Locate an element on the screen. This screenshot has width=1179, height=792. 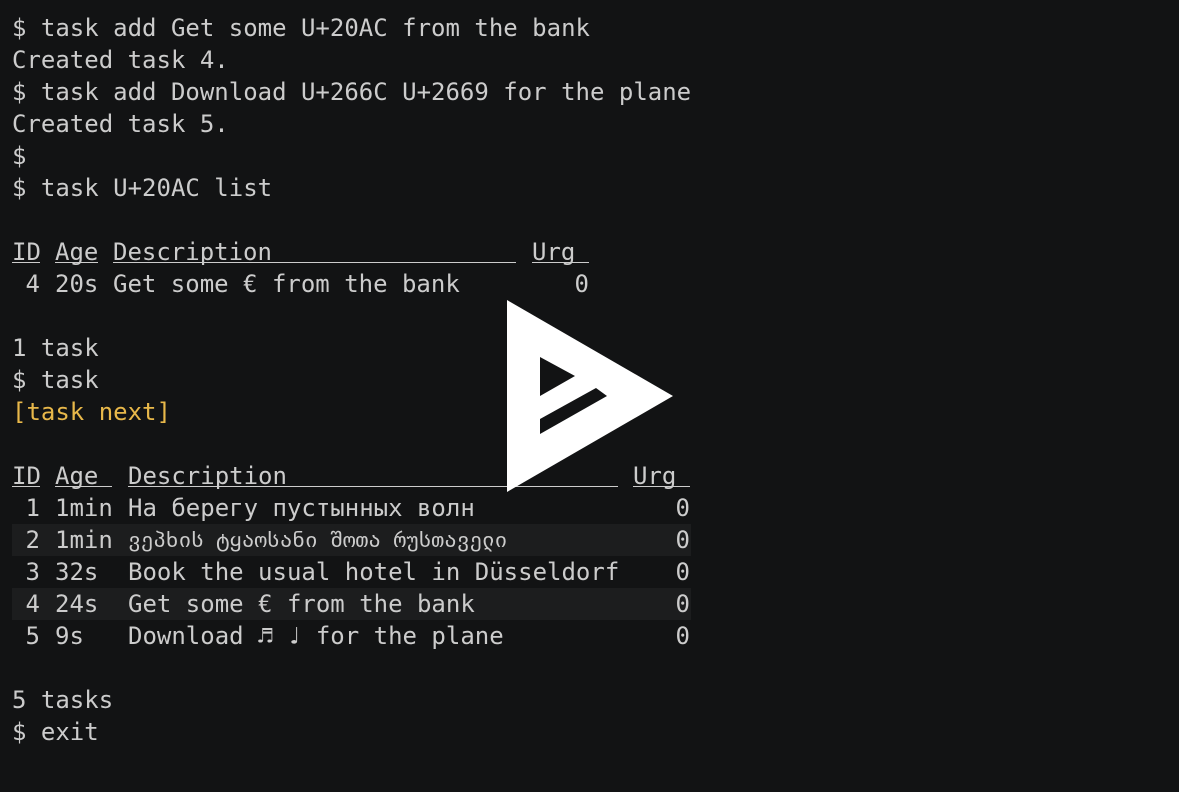
cell-description: На берегу пустынных волн is located at coordinates (301, 508).